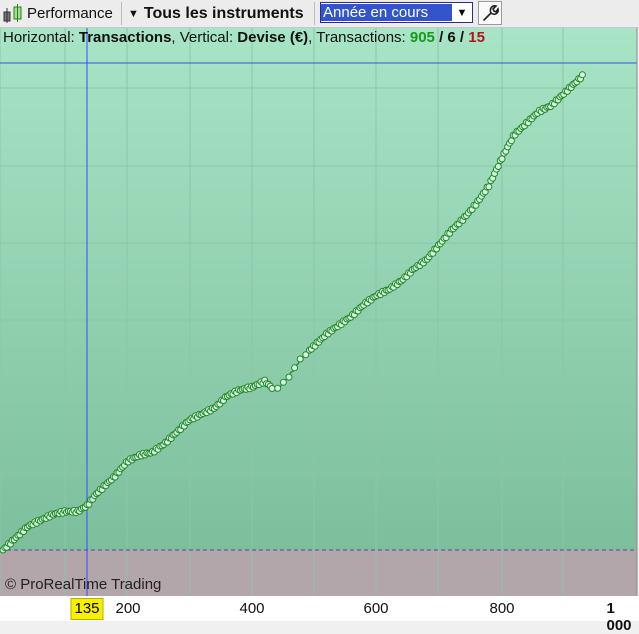 Image resolution: width=639 pixels, height=634 pixels. I want to click on x-tick-label: 800, so click(502, 608).